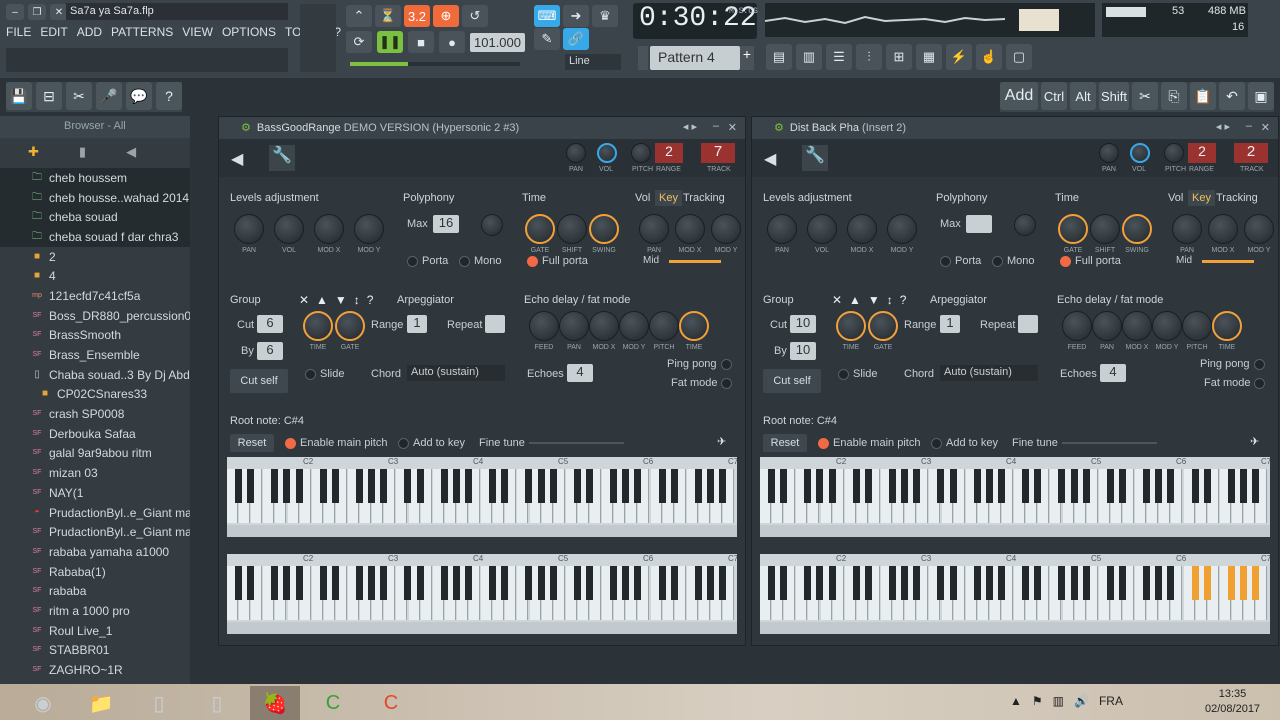  Describe the element at coordinates (270, 351) in the screenshot. I see `by-value: 6` at that location.